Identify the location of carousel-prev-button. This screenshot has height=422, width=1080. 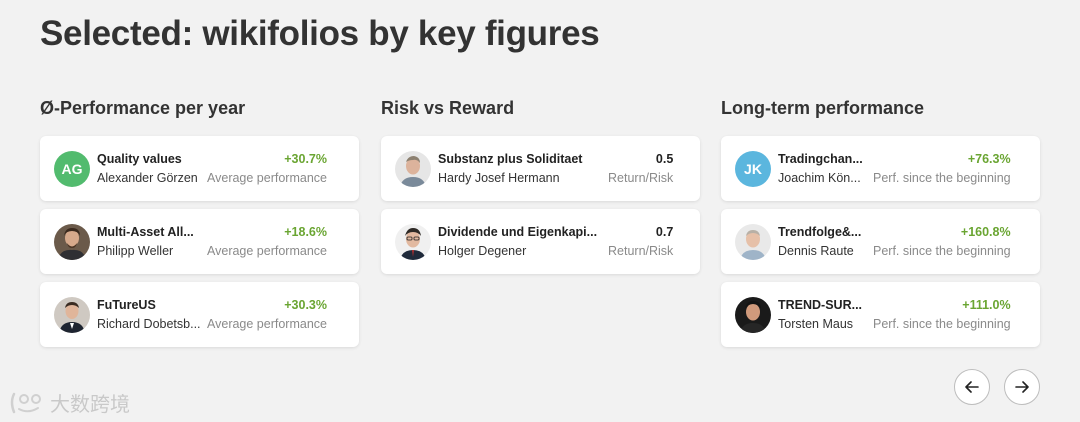
(972, 387).